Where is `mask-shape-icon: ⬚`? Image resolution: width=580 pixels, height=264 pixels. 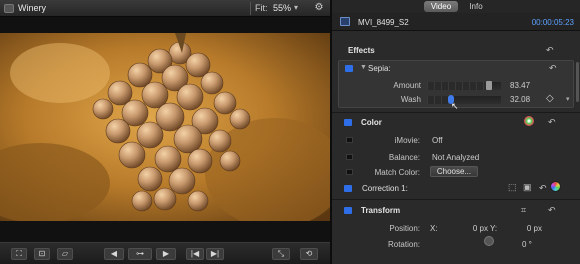 mask-shape-icon: ⬚ is located at coordinates (512, 187).